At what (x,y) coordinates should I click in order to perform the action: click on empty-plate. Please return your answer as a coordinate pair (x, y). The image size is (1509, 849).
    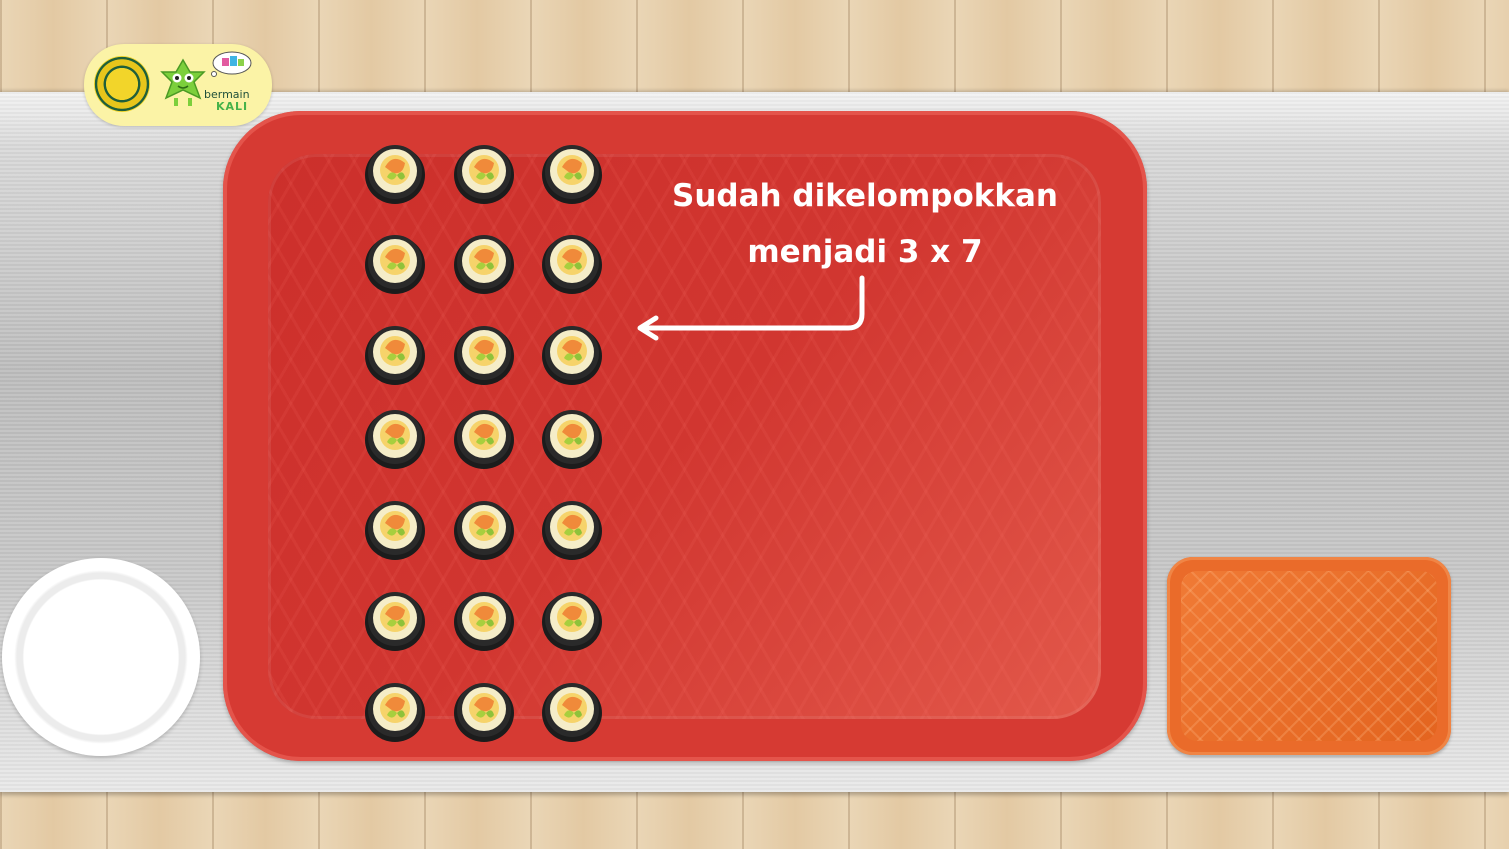
    Looking at the image, I should click on (101, 657).